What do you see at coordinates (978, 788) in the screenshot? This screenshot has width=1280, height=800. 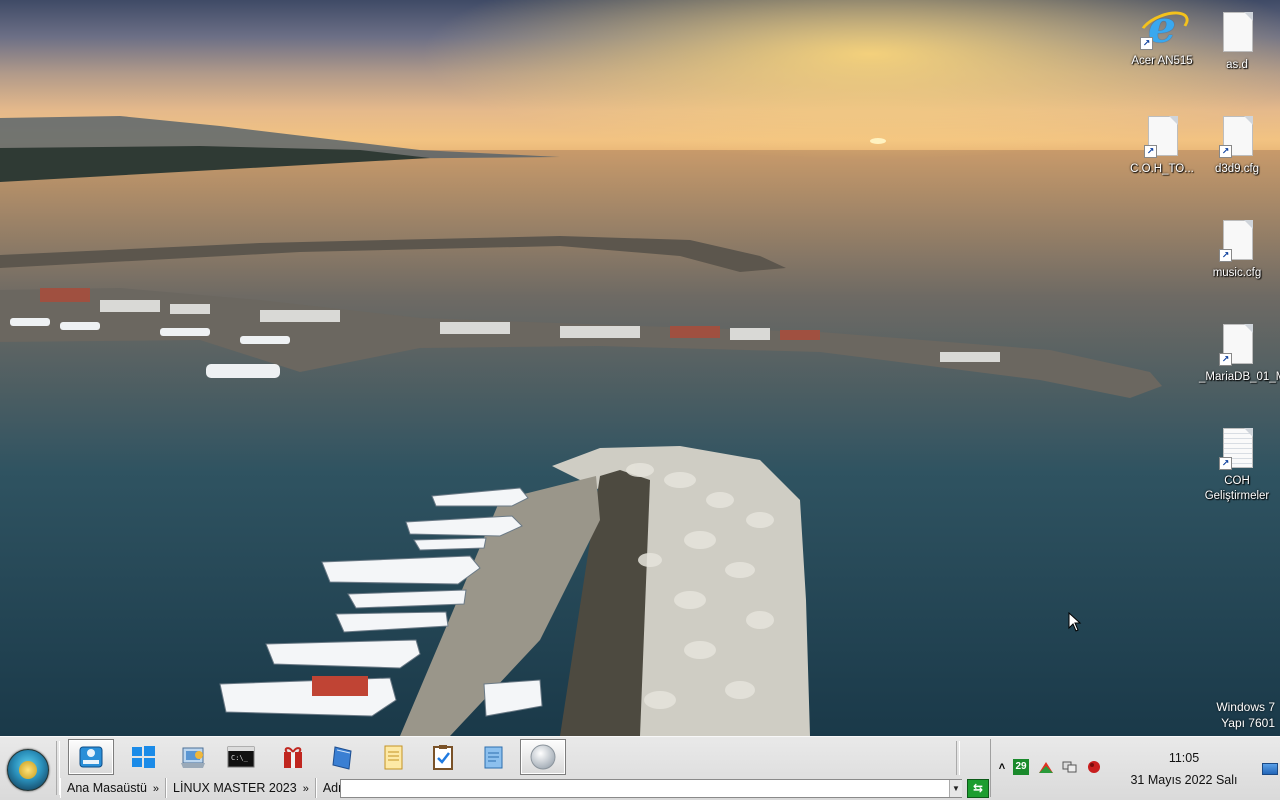 I see `address-go-button: ⇆` at bounding box center [978, 788].